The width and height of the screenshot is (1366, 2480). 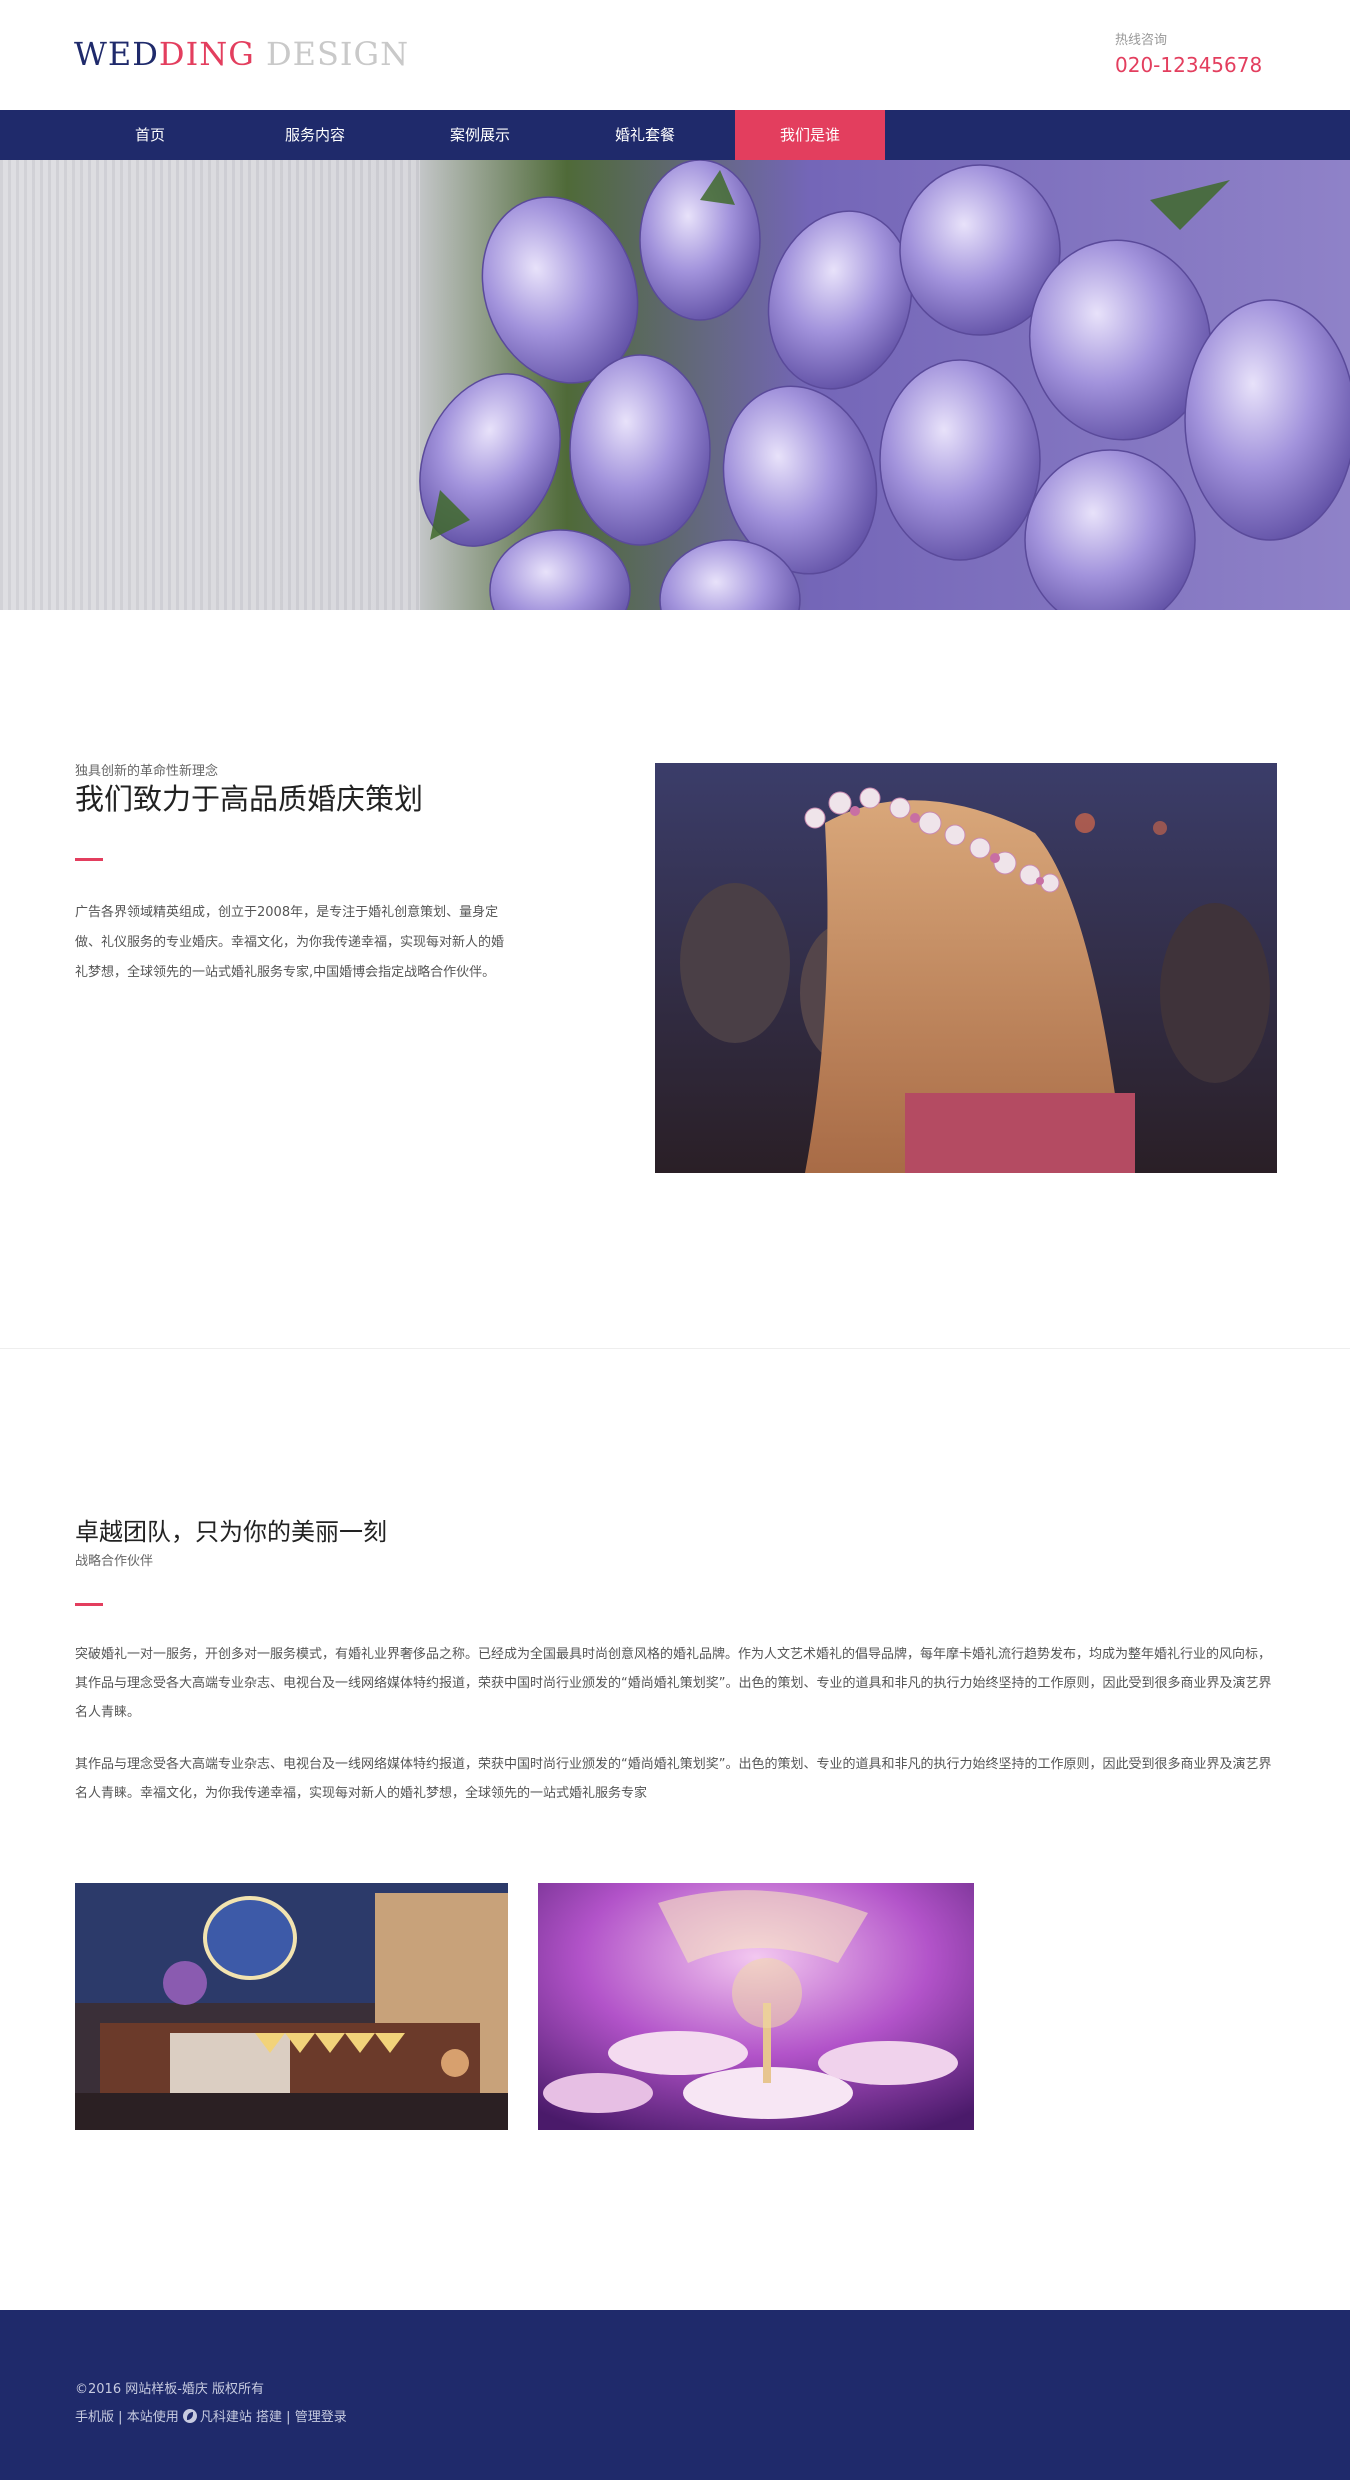 I want to click on about-photo, so click(x=966, y=968).